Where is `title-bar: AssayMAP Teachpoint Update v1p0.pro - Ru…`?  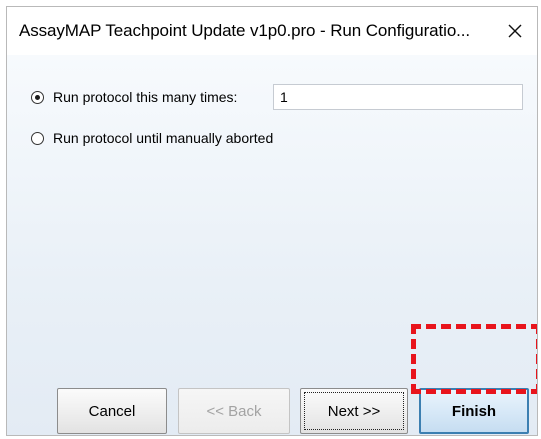
title-bar: AssayMAP Teachpoint Update v1p0.pro - Ru… is located at coordinates (272, 31).